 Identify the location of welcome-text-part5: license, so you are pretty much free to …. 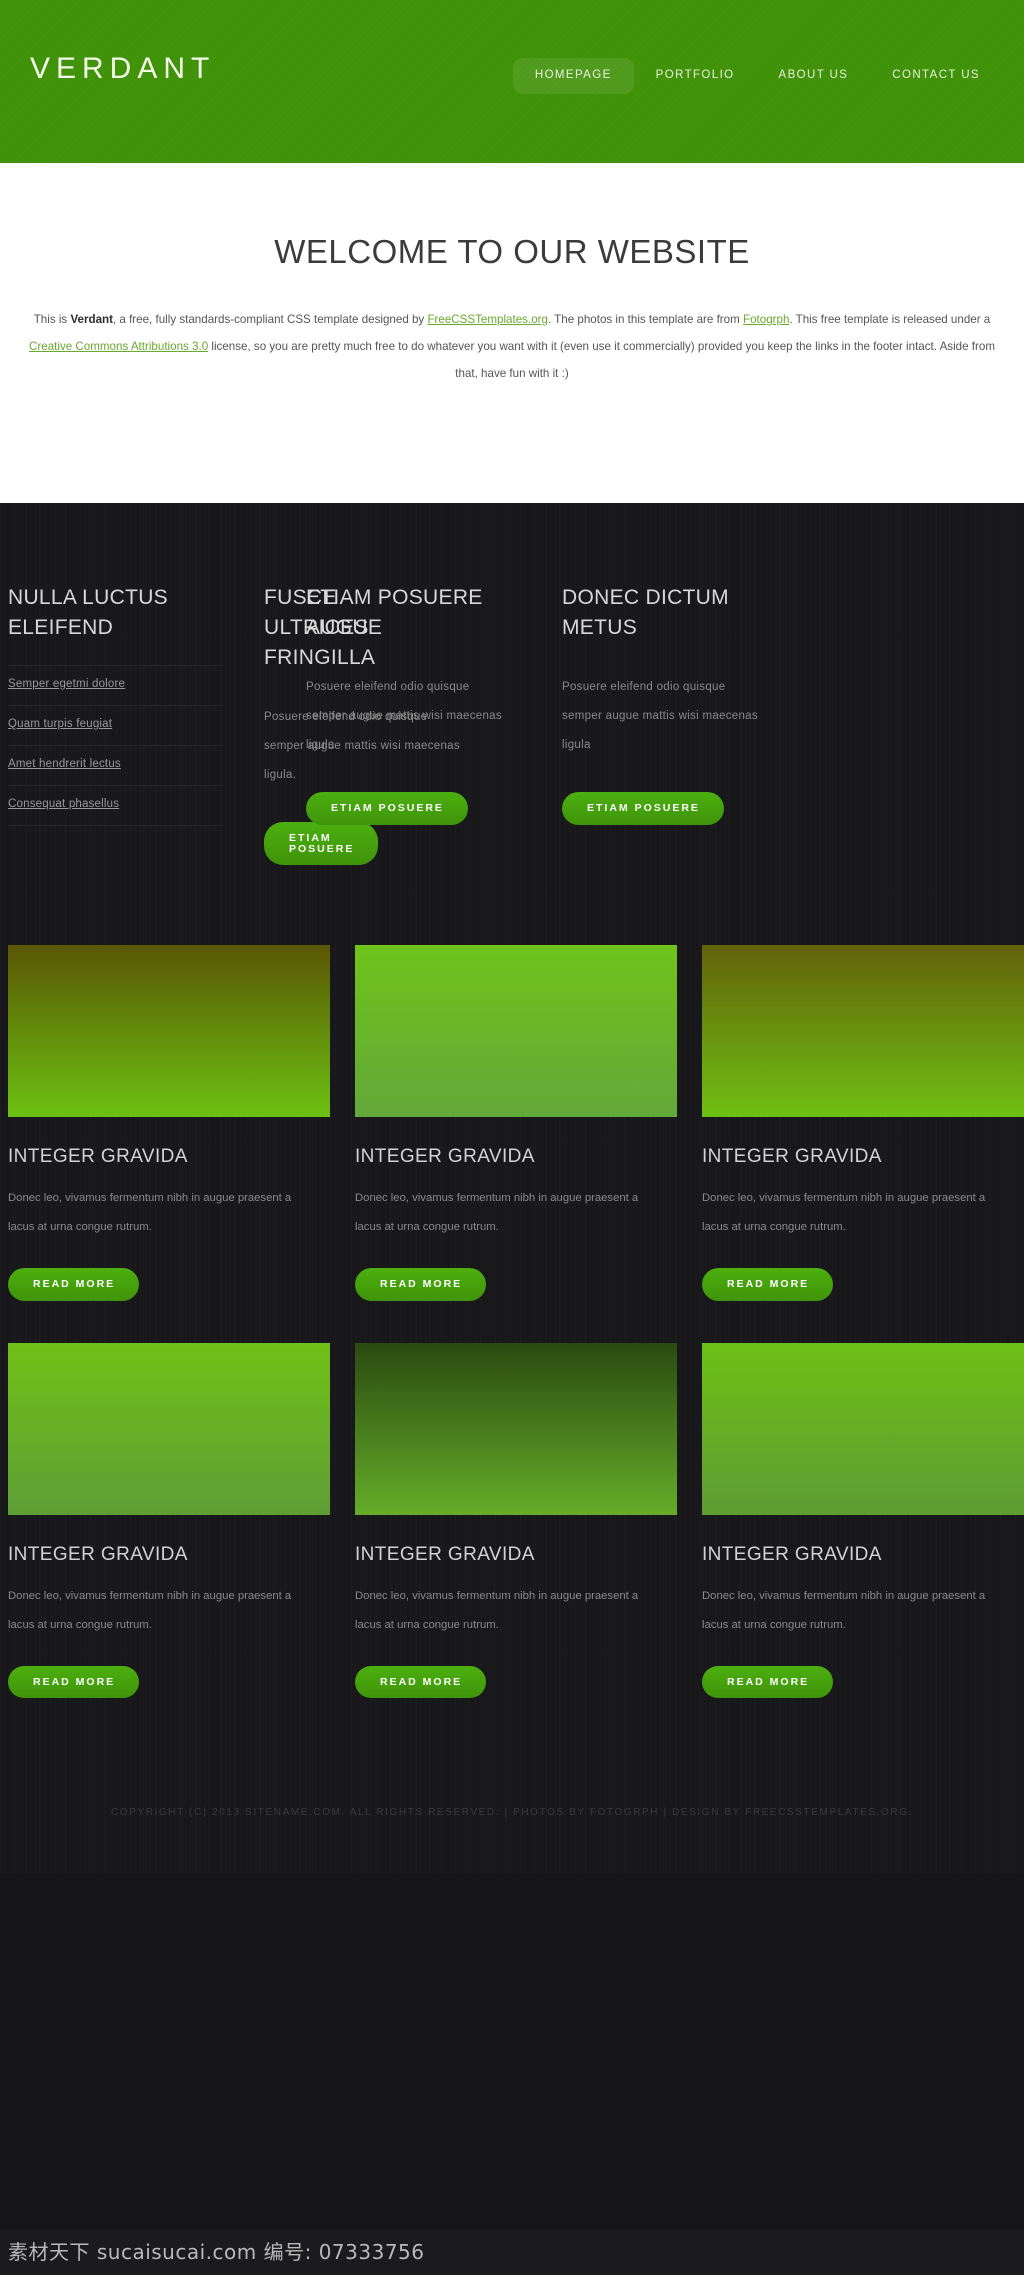
(601, 360).